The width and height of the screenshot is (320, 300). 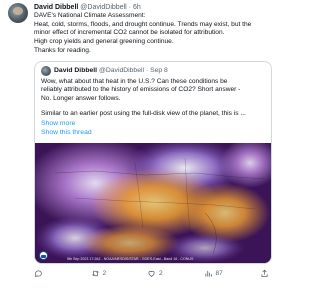 What do you see at coordinates (161, 273) in the screenshot?
I see `like-count: 2` at bounding box center [161, 273].